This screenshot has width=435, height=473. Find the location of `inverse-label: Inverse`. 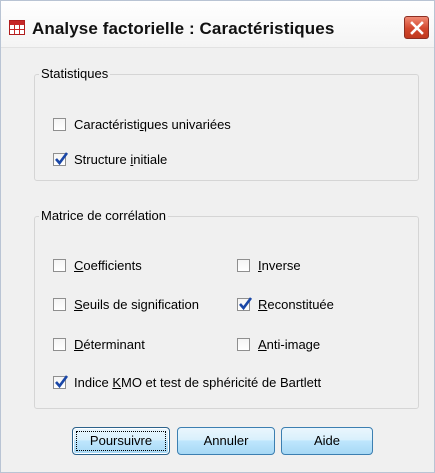

inverse-label: Inverse is located at coordinates (279, 265).